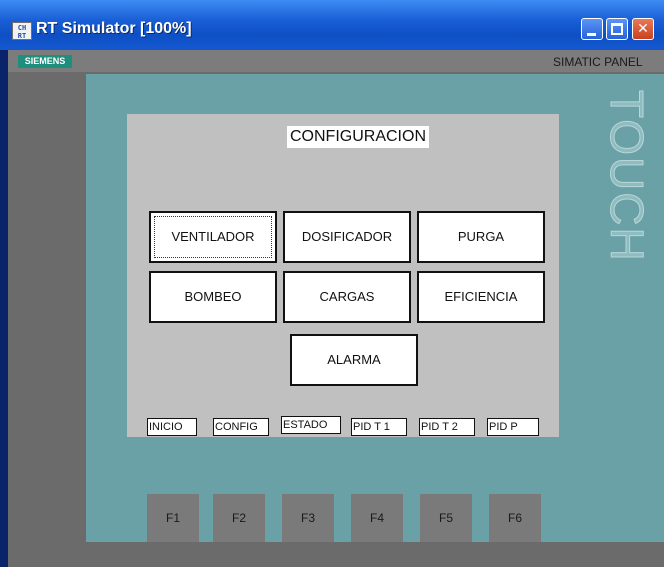 The width and height of the screenshot is (664, 567). Describe the element at coordinates (45, 61) in the screenshot. I see `siemens-logo: SIEMENS` at that location.